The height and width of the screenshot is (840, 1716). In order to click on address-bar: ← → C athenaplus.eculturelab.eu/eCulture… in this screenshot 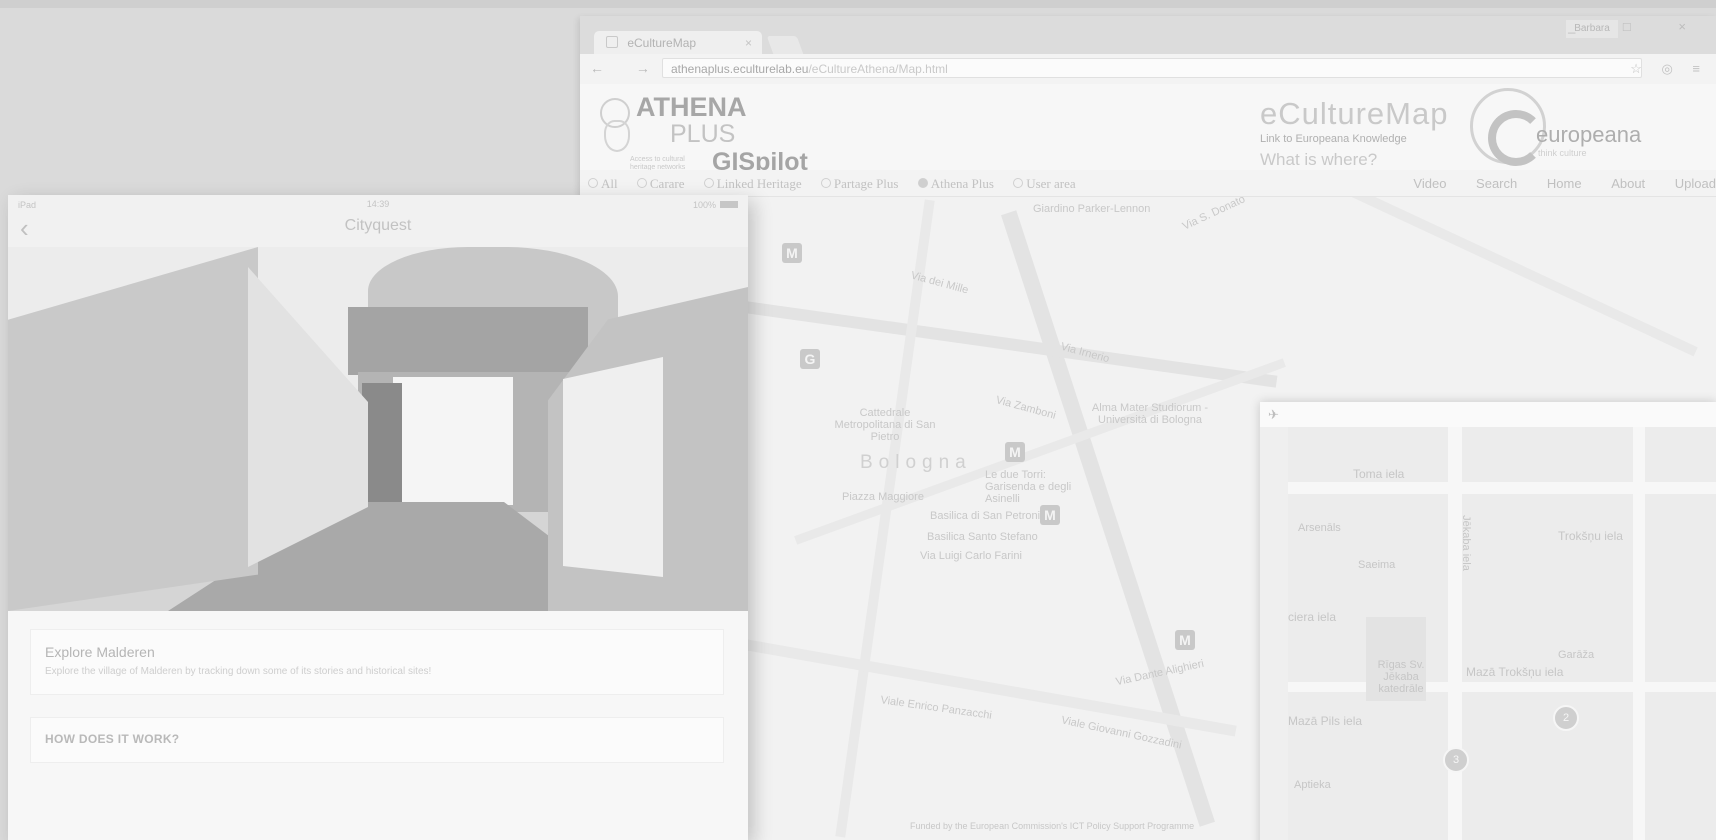, I will do `click(1148, 69)`.